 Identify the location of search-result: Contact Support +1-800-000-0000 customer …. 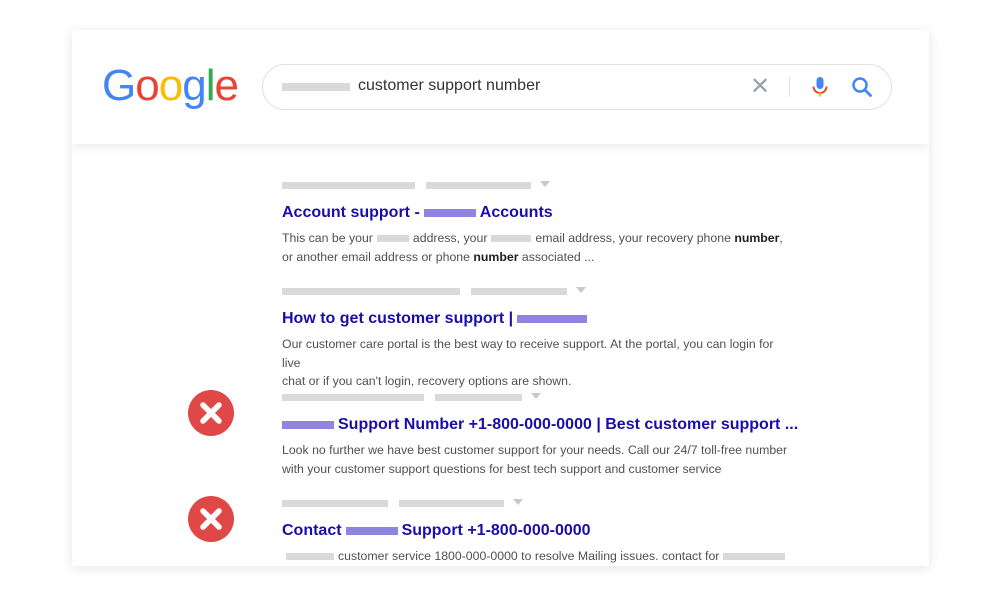
(537, 531).